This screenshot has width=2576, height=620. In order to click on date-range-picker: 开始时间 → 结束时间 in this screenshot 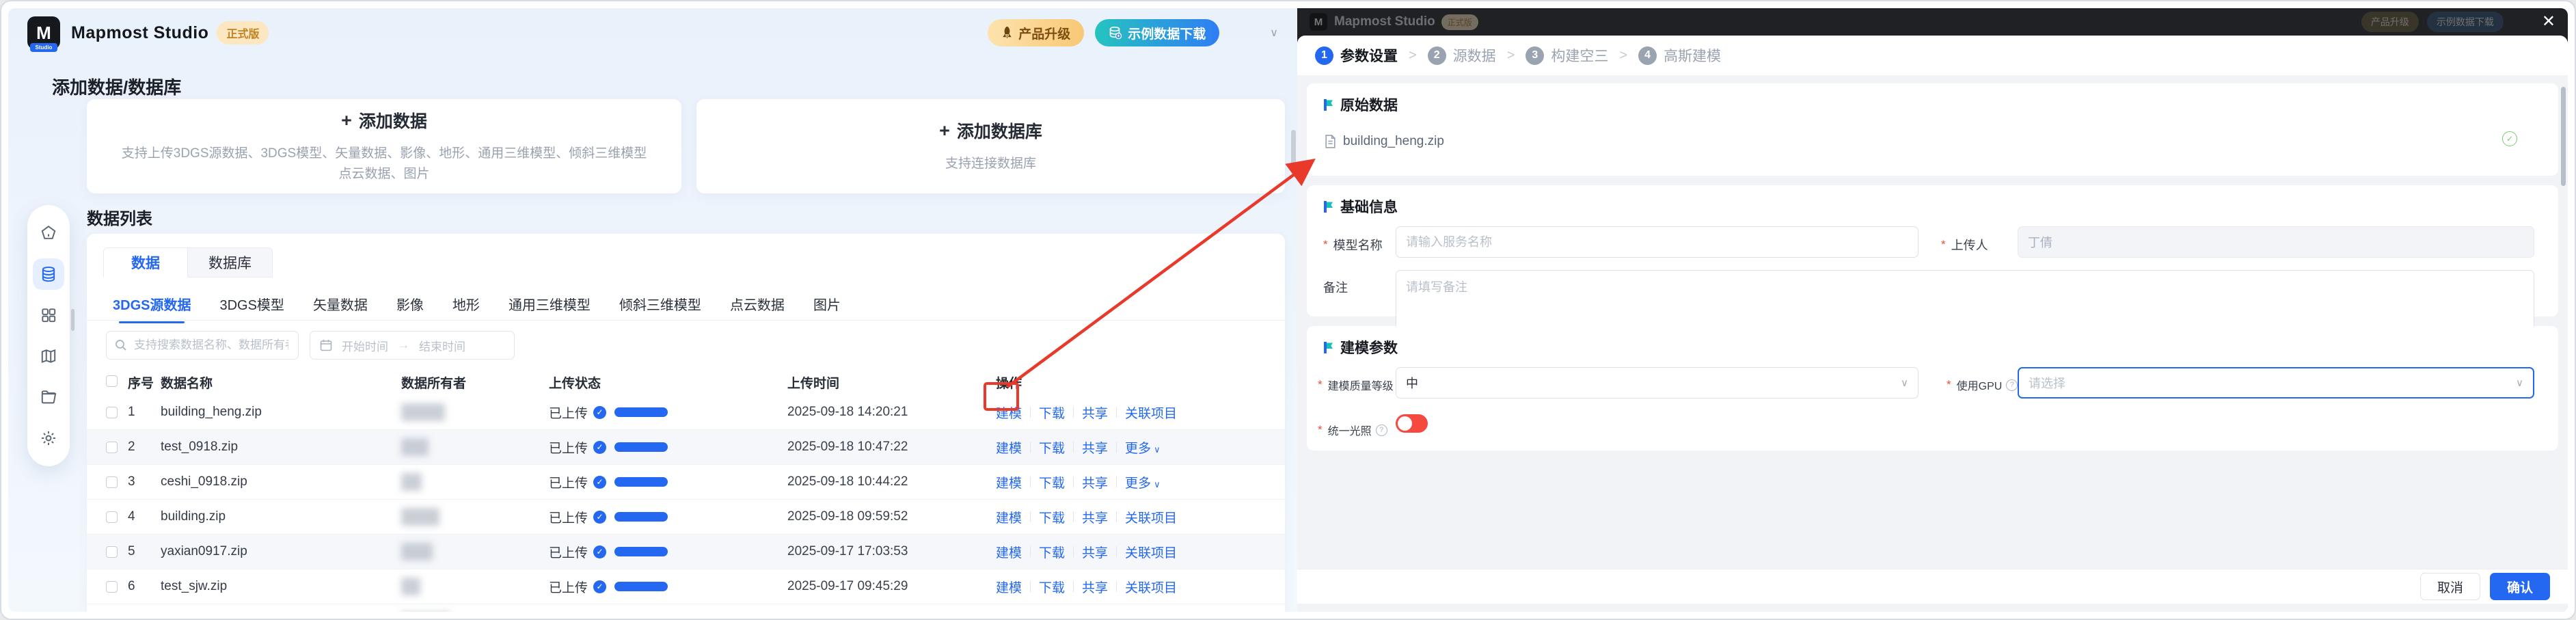, I will do `click(412, 345)`.